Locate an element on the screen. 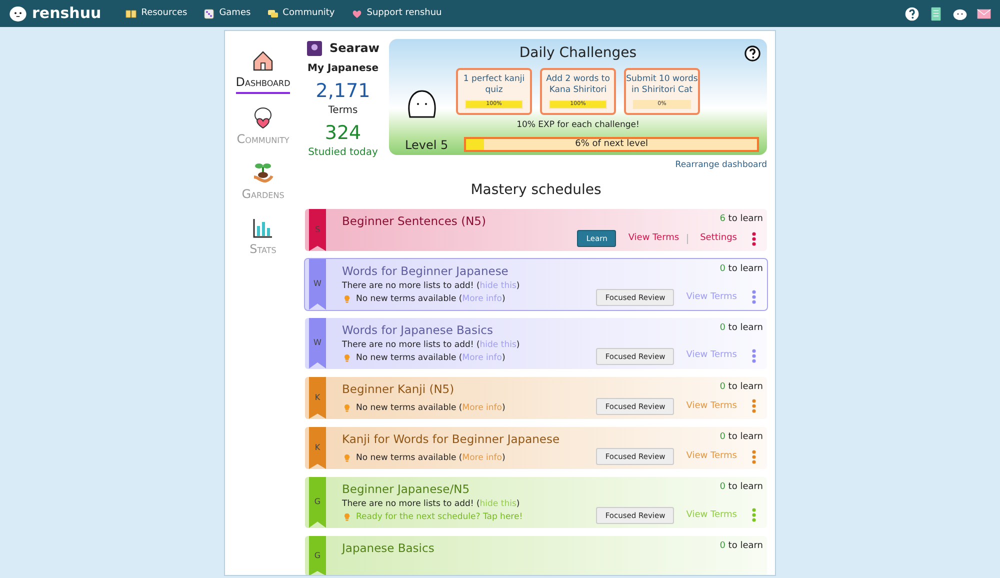  terms-label: Terms is located at coordinates (343, 111).